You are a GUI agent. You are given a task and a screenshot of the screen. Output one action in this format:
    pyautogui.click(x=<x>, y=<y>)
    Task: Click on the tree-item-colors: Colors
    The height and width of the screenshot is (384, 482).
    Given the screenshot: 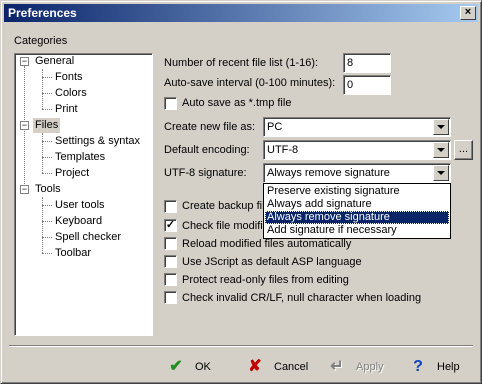 What is the action you would take?
    pyautogui.click(x=71, y=93)
    